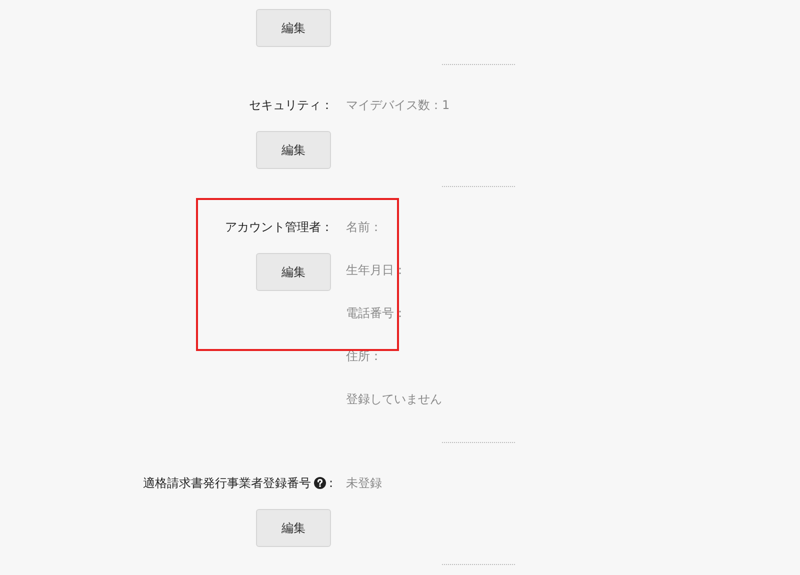 This screenshot has width=800, height=575. What do you see at coordinates (376, 313) in the screenshot?
I see `field-value: 電話番号：` at bounding box center [376, 313].